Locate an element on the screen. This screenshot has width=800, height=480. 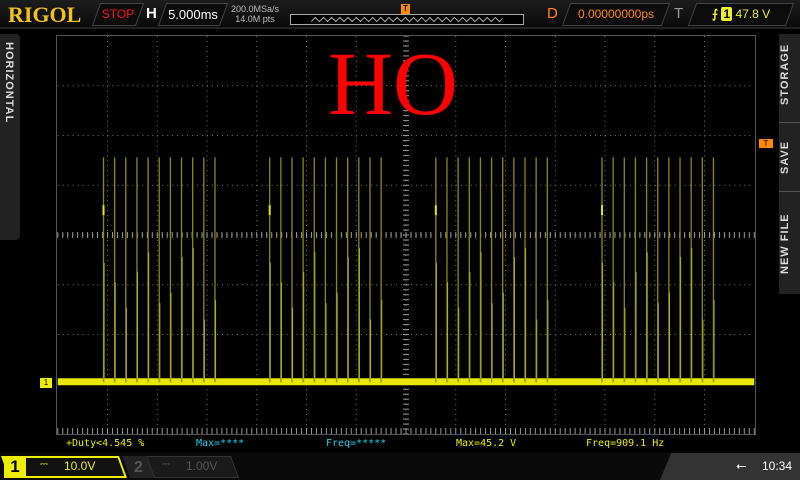
delay-value: 0.00000000ps is located at coordinates (616, 14).